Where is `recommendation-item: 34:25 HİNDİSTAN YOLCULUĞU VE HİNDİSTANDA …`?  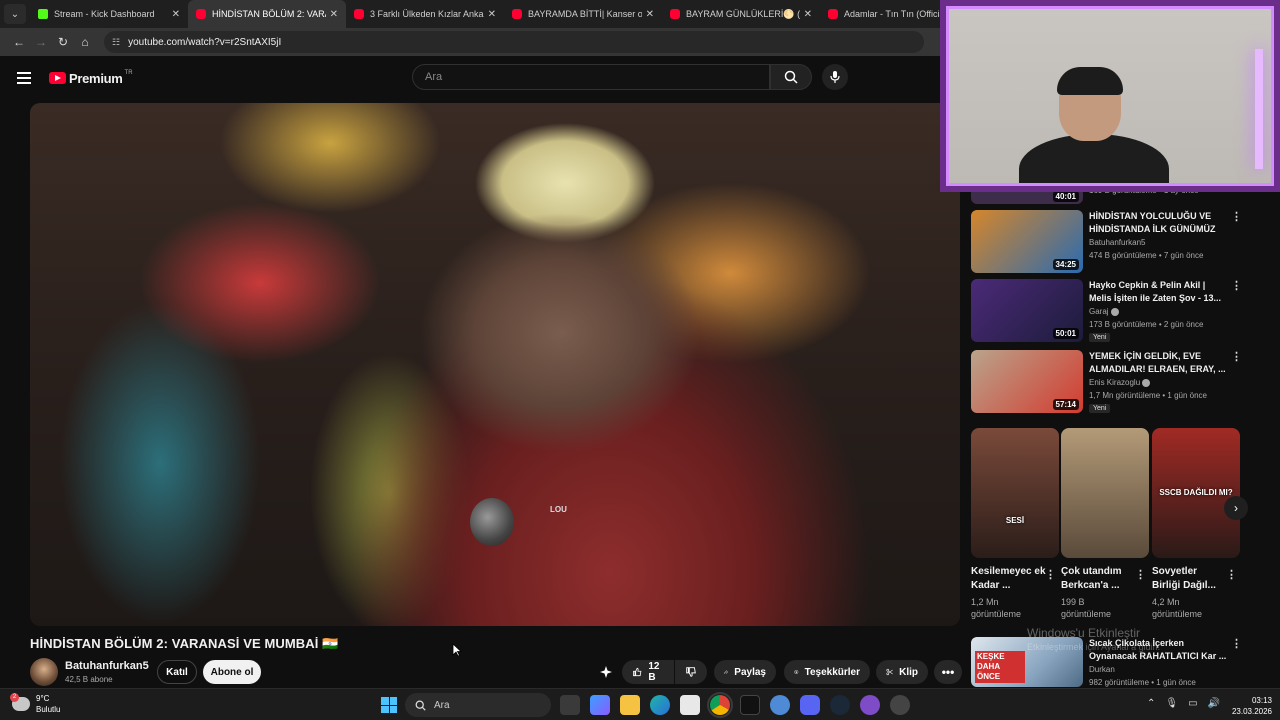
recommendation-item: 34:25 HİNDİSTAN YOLCULUĞU VE HİNDİSTANDA … is located at coordinates (1106, 242).